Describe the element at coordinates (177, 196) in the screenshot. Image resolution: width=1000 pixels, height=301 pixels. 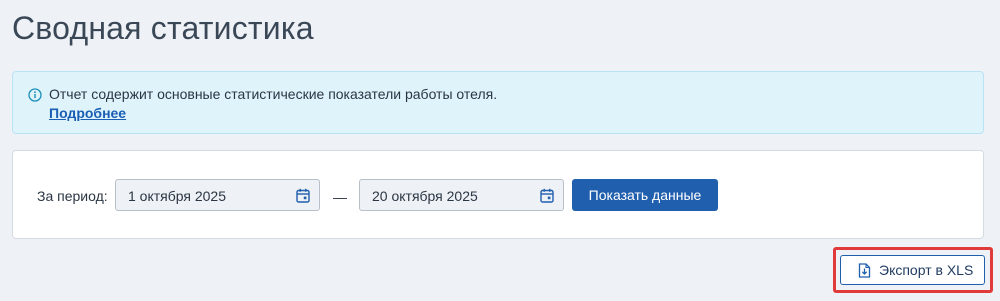
I see `date-from-value: 1 октября 2025` at that location.